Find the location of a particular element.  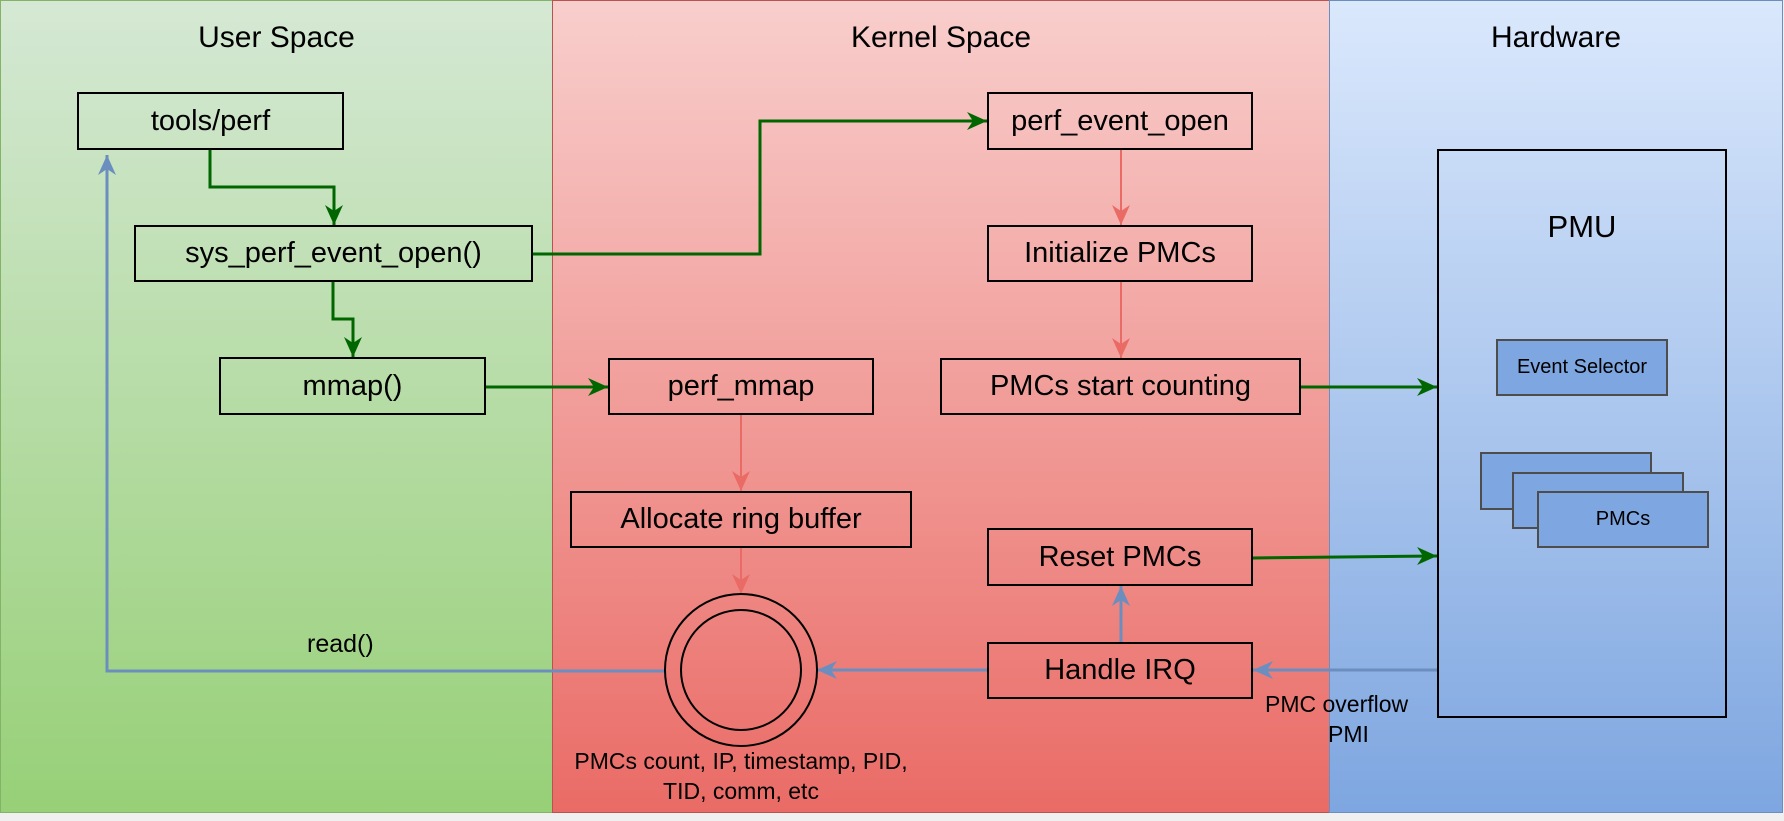

node-pmu: PMU is located at coordinates (1582, 433).